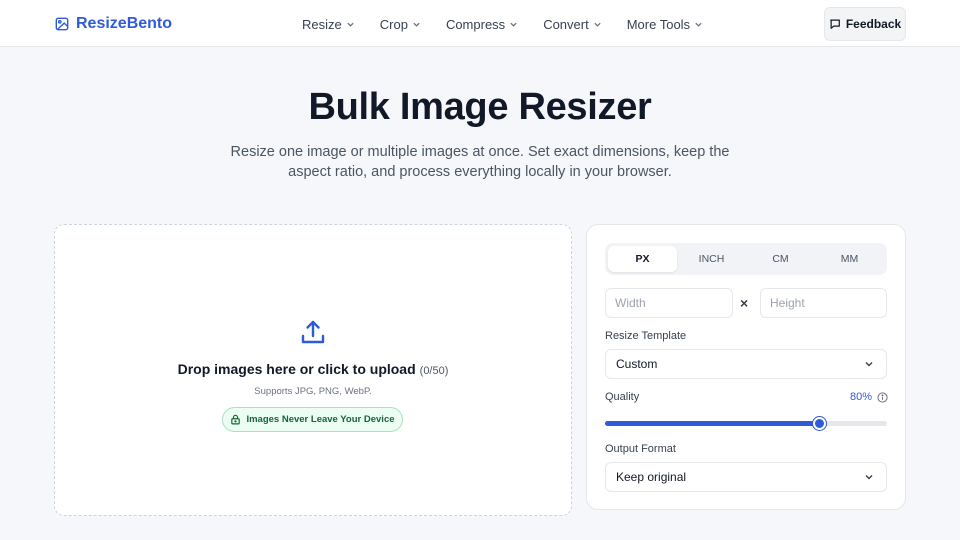 This screenshot has height=540, width=960. What do you see at coordinates (475, 24) in the screenshot?
I see `nav-label: Compress` at bounding box center [475, 24].